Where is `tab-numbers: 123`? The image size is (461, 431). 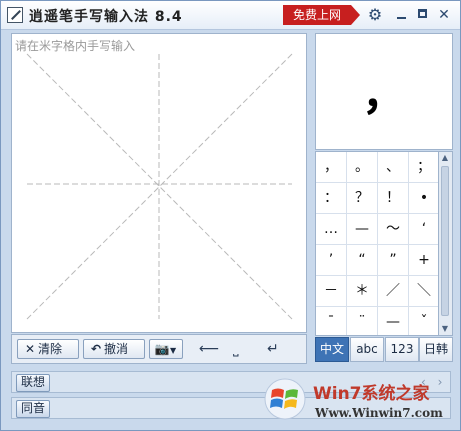 tab-numbers: 123 is located at coordinates (402, 349).